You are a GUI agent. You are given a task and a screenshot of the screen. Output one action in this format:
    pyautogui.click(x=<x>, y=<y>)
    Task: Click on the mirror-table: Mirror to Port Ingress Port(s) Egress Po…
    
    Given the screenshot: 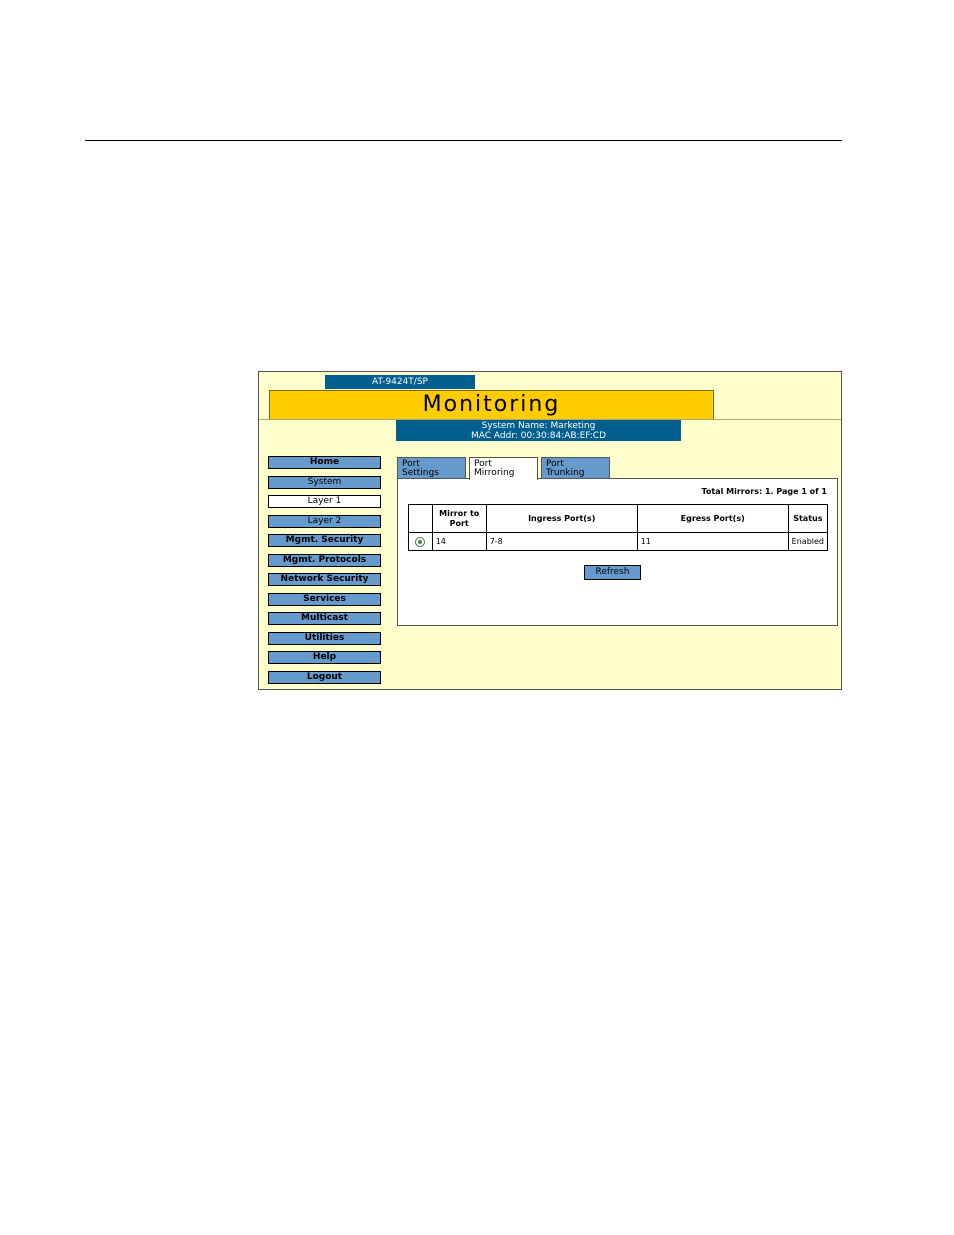 What is the action you would take?
    pyautogui.click(x=618, y=527)
    